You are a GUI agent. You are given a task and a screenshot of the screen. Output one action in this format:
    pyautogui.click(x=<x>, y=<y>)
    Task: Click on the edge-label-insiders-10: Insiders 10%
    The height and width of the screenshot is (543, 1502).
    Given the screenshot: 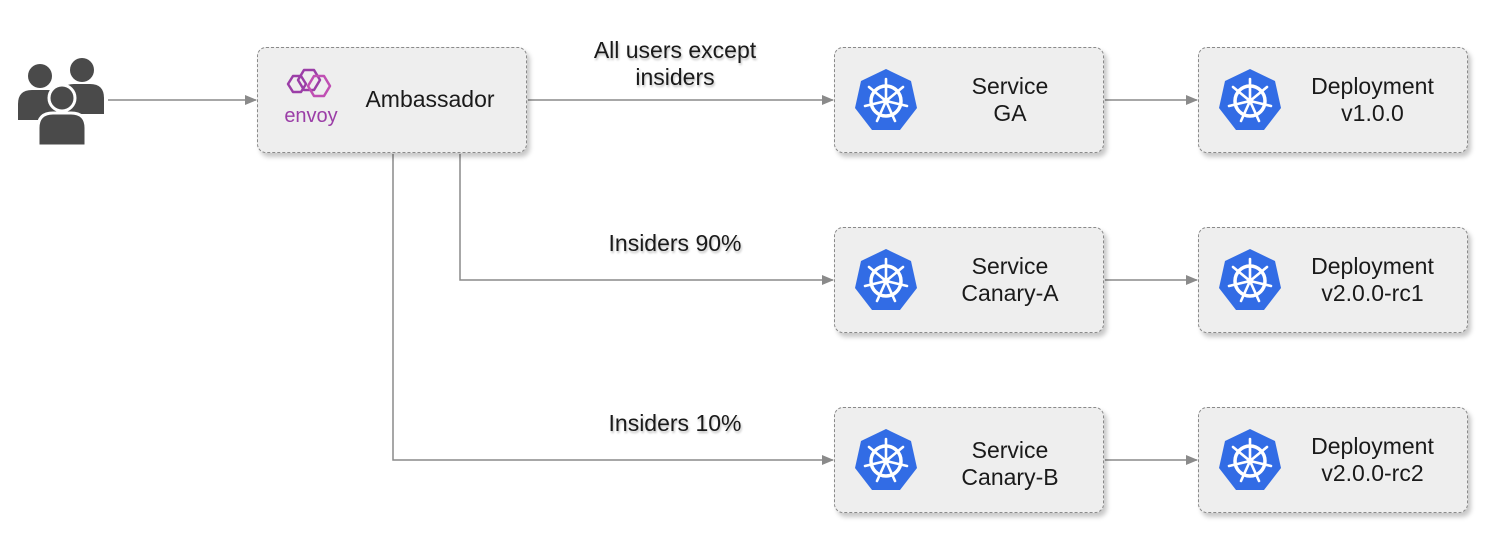 What is the action you would take?
    pyautogui.click(x=675, y=423)
    